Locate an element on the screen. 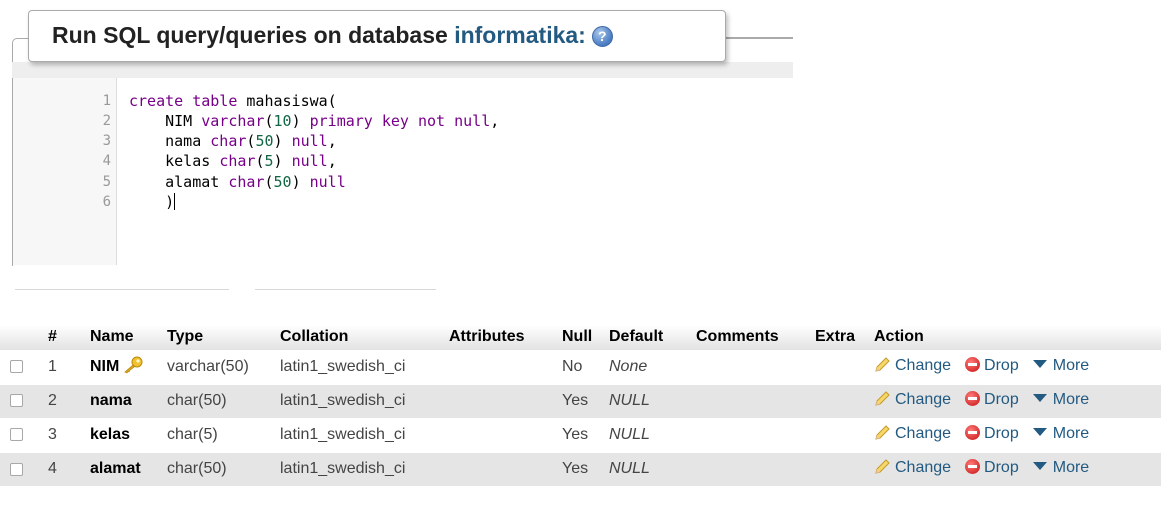 The width and height of the screenshot is (1161, 512). header-extra: Extra is located at coordinates (840, 338).